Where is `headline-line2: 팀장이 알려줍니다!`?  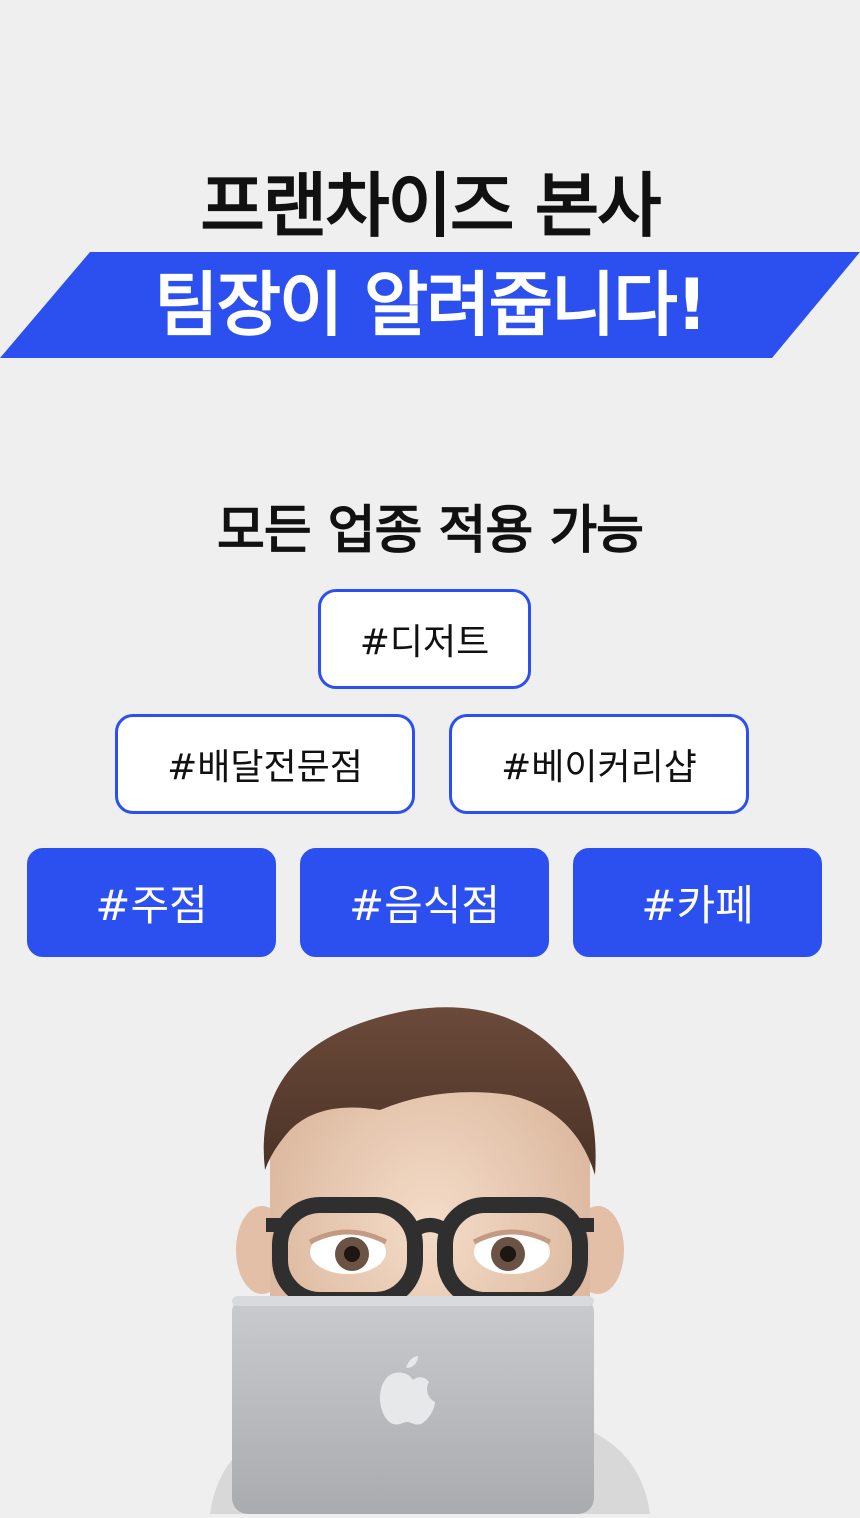
headline-line2: 팀장이 알려줍니다! is located at coordinates (431, 305).